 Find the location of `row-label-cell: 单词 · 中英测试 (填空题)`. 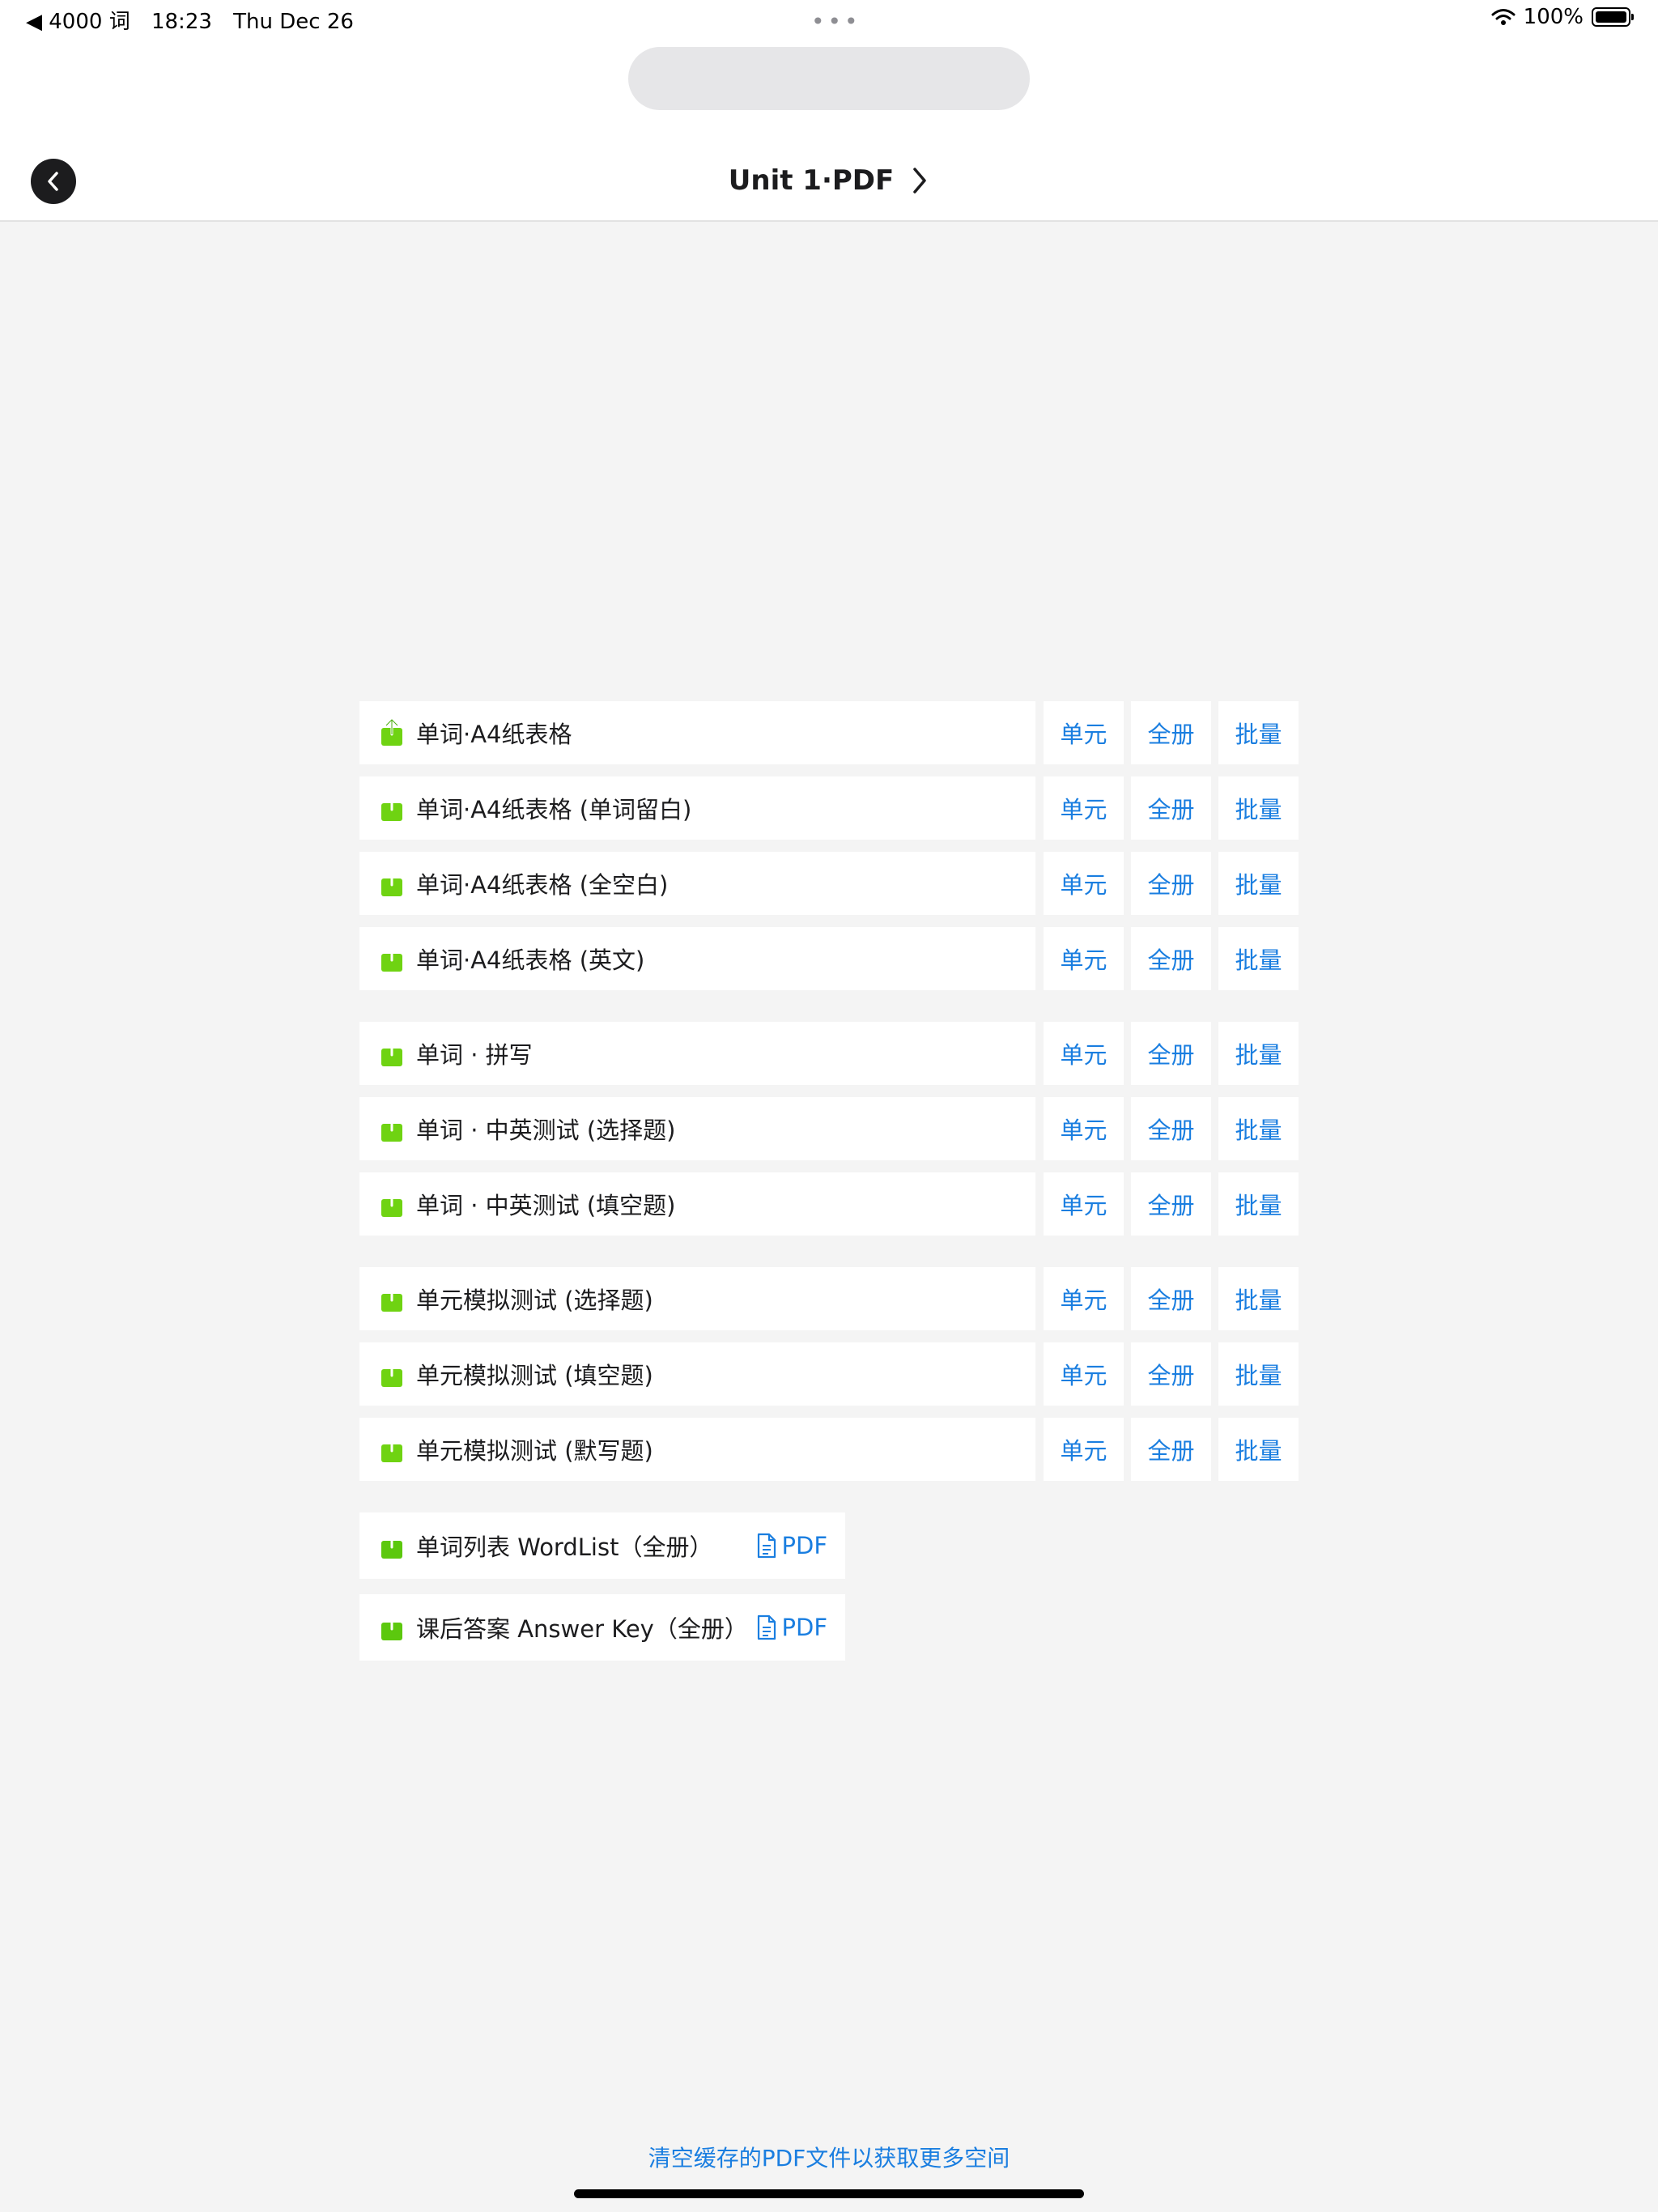

row-label-cell: 单词 · 中英测试 (填空题) is located at coordinates (697, 1204).